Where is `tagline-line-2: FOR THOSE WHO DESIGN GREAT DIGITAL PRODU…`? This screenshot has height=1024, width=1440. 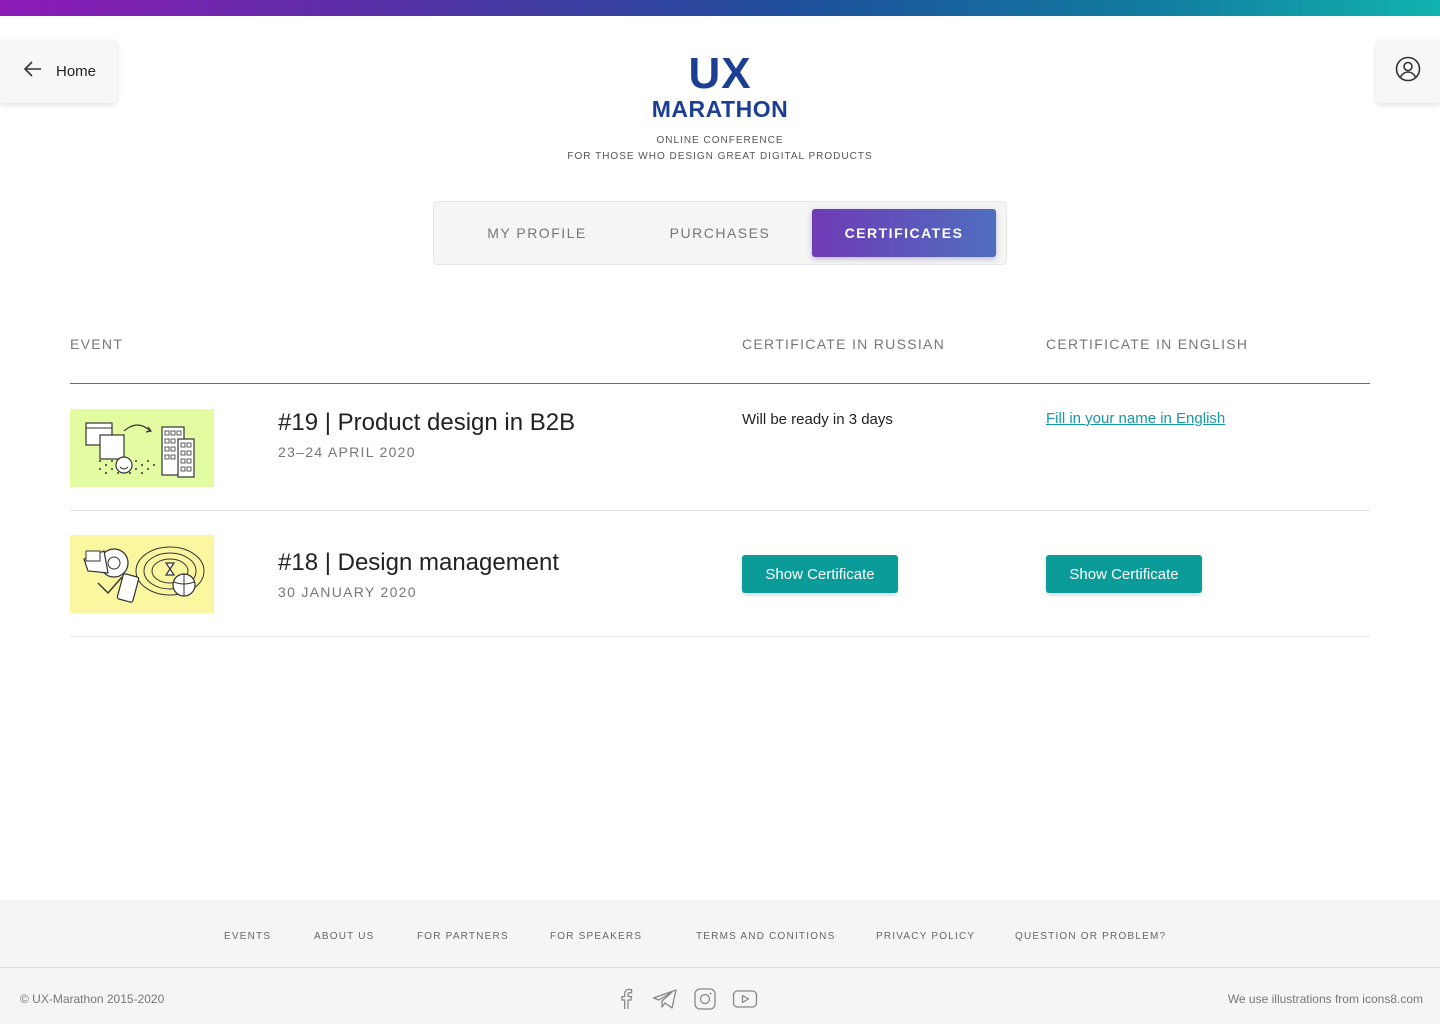 tagline-line-2: FOR THOSE WHO DESIGN GREAT DIGITAL PRODU… is located at coordinates (720, 156).